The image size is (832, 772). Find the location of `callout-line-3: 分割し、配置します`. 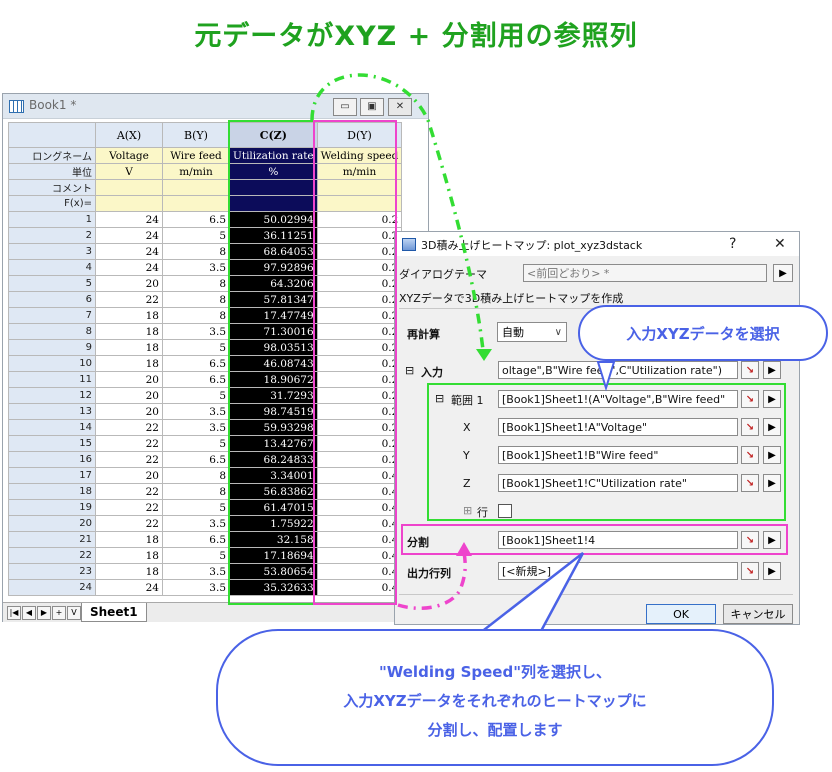

callout-line-3: 分割し、配置します is located at coordinates (495, 730).